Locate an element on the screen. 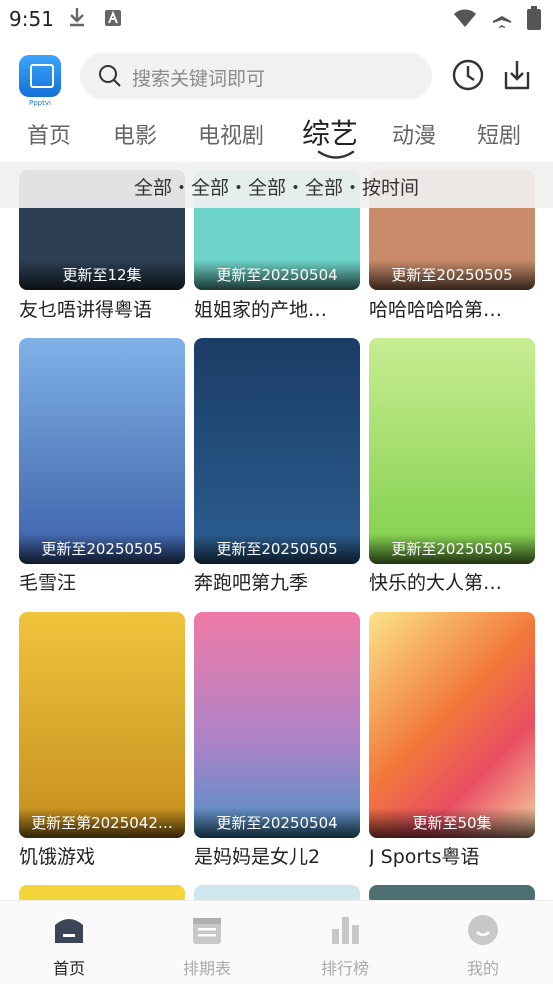 The width and height of the screenshot is (553, 984). filter-options: 全部・全部・全部・全部・按时间 is located at coordinates (276, 186).